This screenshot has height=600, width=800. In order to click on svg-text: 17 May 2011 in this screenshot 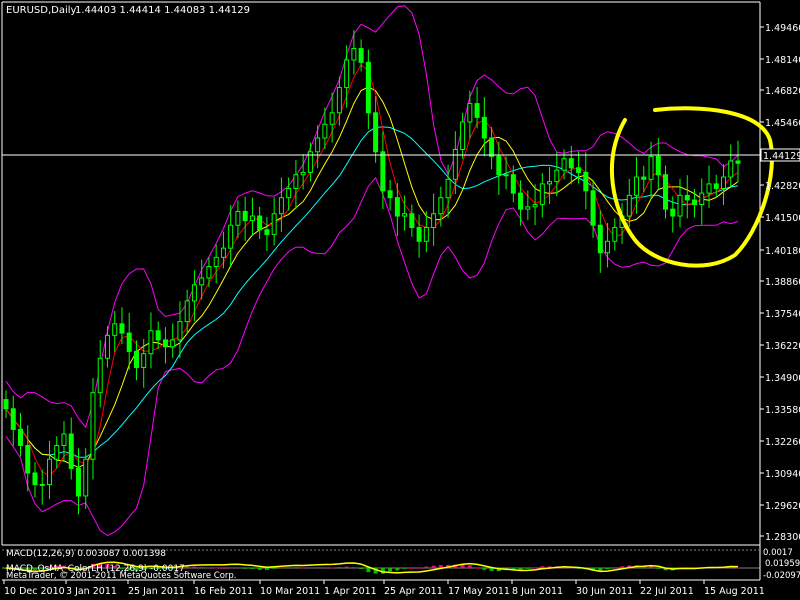, I will do `click(479, 591)`.